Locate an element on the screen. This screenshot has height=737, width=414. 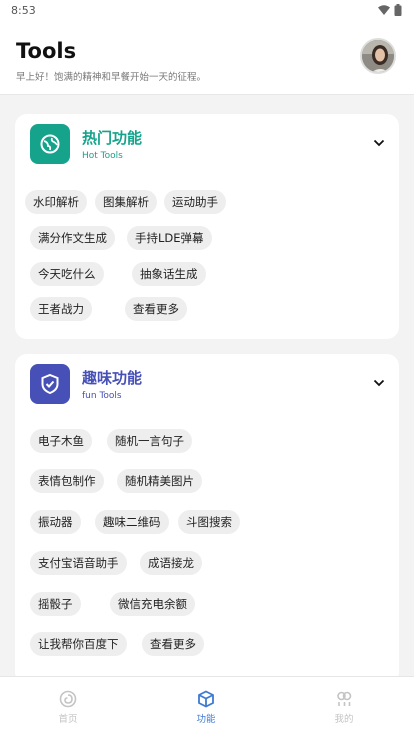
chip-led-barrage: 手持LDE弹幕 is located at coordinates (169, 238).